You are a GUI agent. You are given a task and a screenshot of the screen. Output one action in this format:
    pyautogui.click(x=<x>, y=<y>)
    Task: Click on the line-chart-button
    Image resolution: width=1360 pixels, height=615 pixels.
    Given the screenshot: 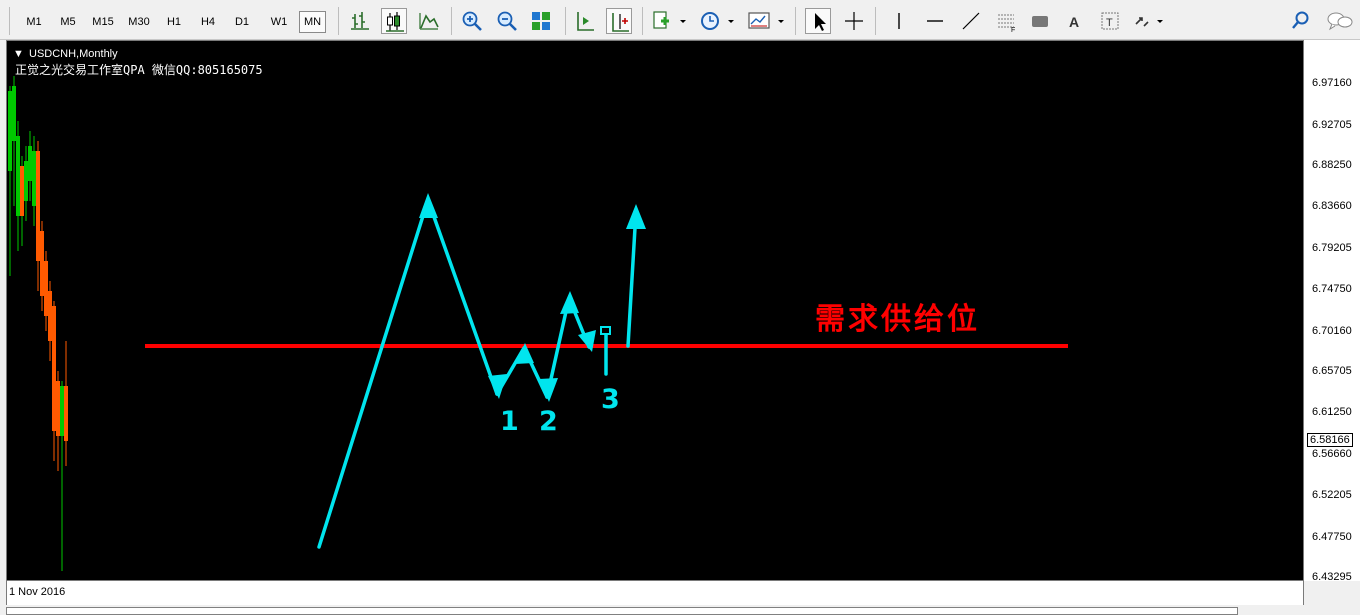 What is the action you would take?
    pyautogui.click(x=429, y=21)
    